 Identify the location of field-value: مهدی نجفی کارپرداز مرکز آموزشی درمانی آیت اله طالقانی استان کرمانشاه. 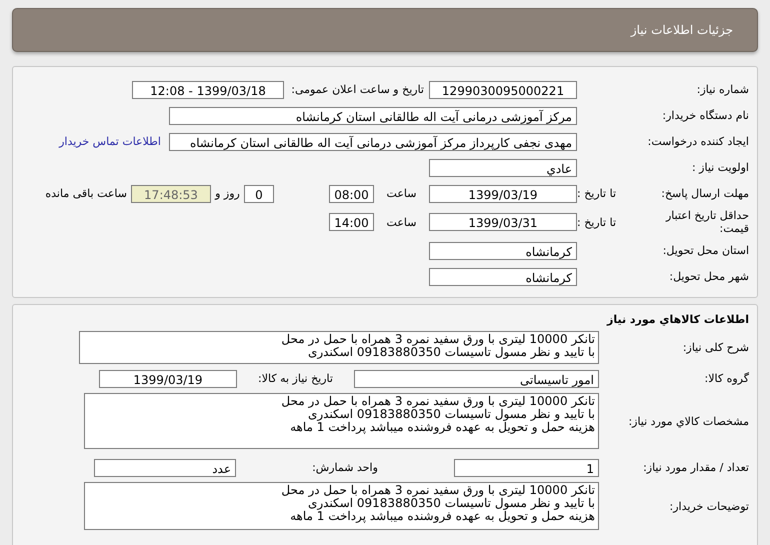
(373, 141).